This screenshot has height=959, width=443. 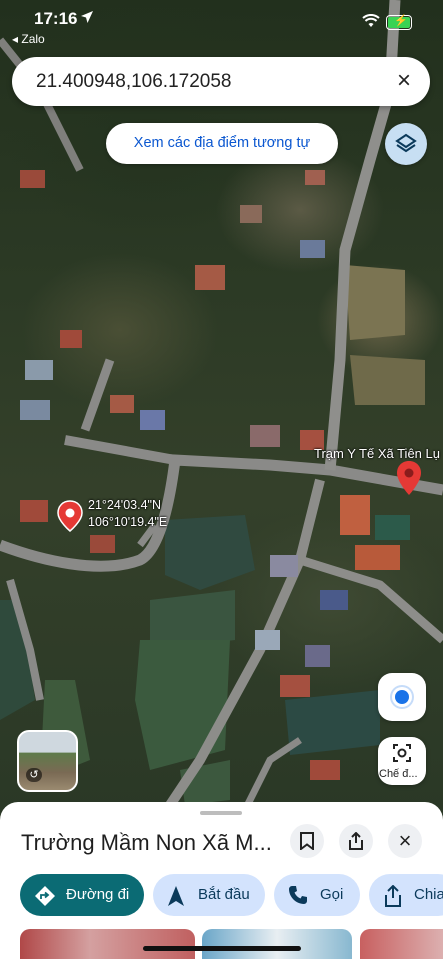 I want to click on place-photos-strip, so click(x=221, y=944).